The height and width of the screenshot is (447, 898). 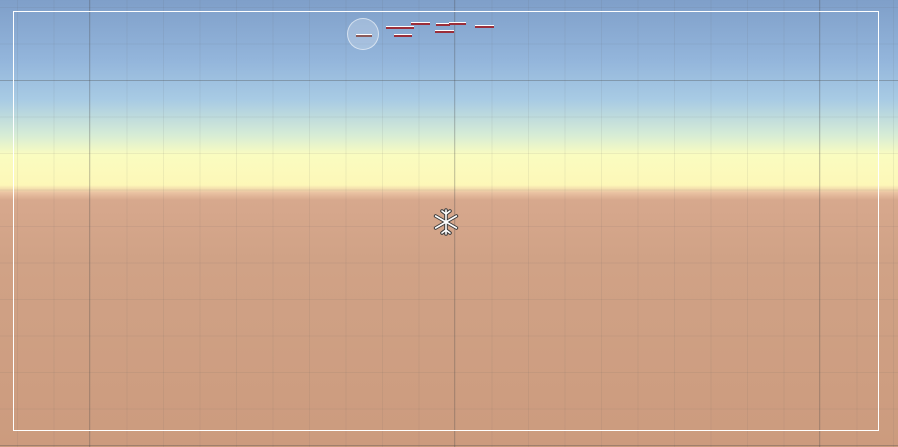 I want to click on directional-light-icon, so click(x=446, y=222).